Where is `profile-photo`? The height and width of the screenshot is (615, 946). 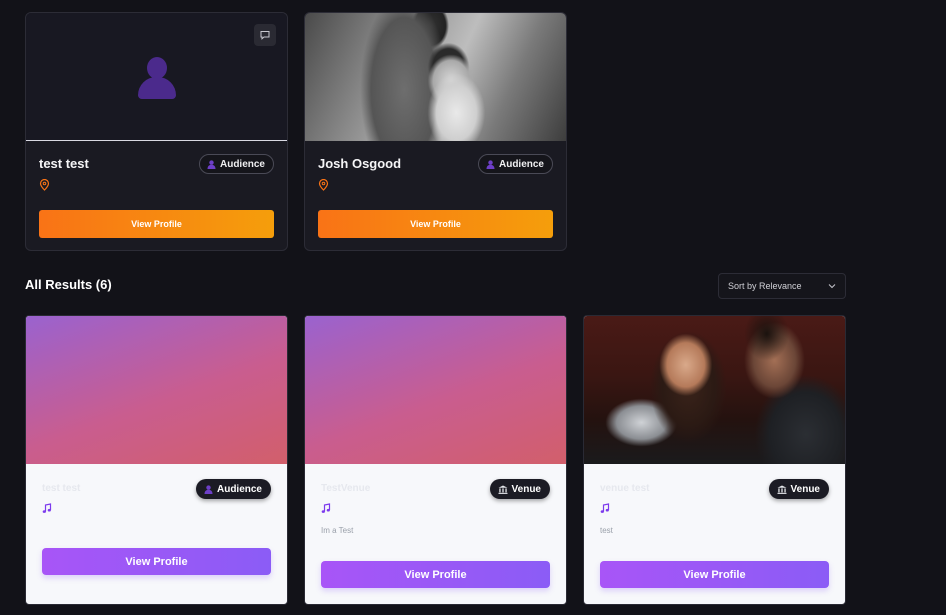
profile-photo is located at coordinates (435, 77).